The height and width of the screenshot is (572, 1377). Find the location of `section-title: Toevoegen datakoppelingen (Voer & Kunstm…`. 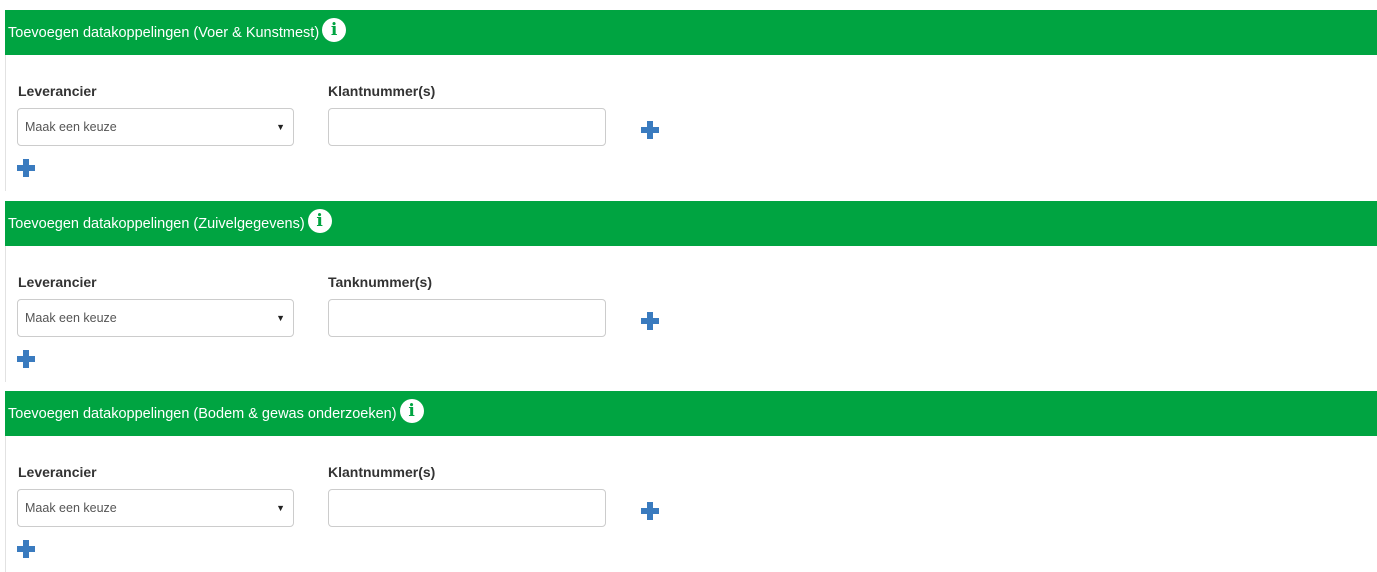

section-title: Toevoegen datakoppelingen (Voer & Kunstm… is located at coordinates (164, 32).